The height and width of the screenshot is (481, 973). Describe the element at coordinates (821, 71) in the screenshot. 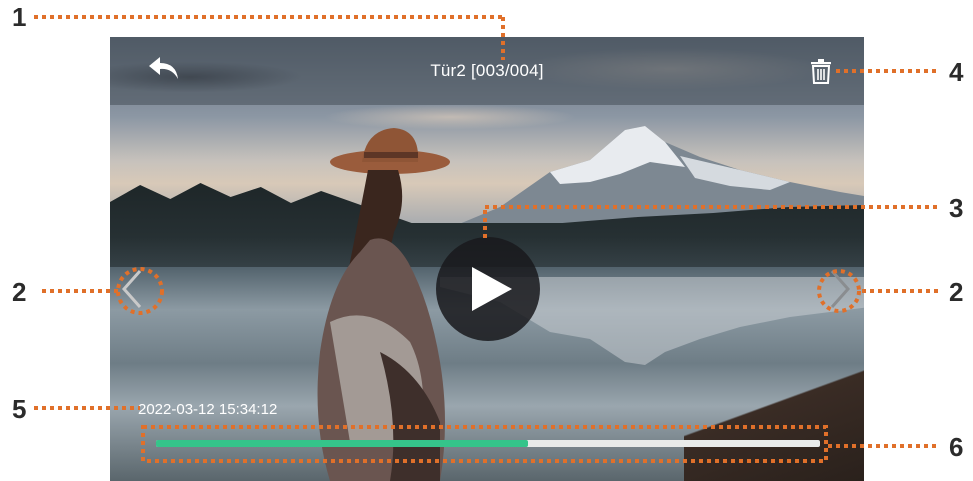

I see `trash-icon` at that location.